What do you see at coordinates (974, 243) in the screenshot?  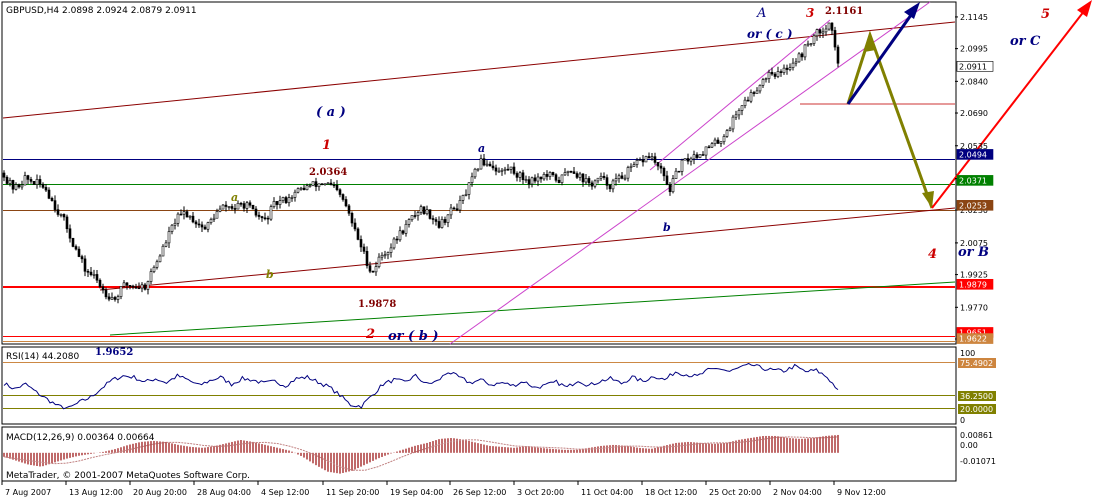 I see `price-tick-label-7: 2.0075` at bounding box center [974, 243].